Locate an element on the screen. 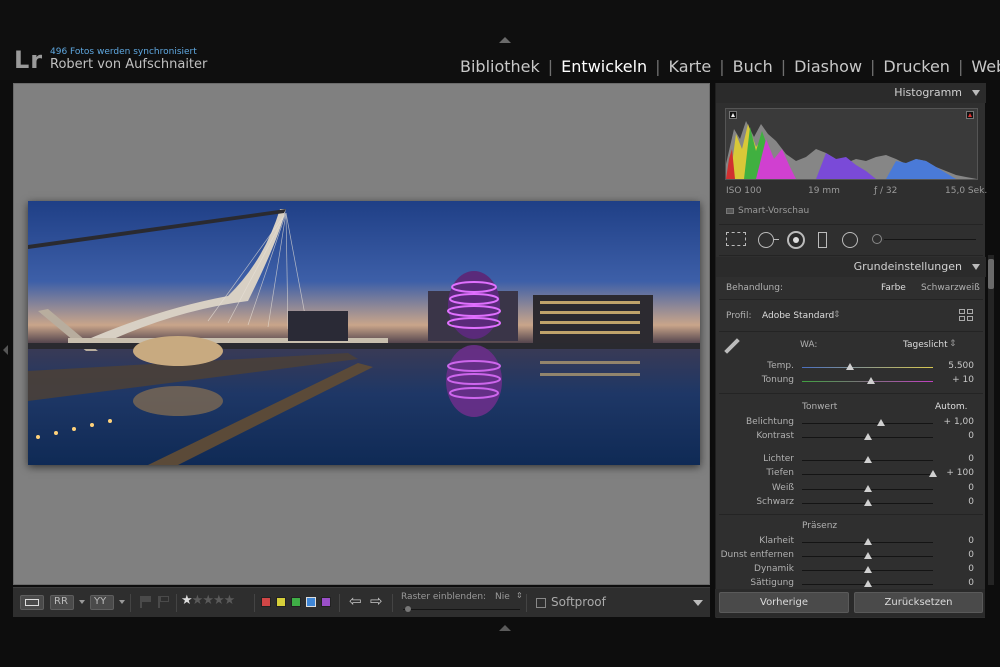 The image size is (1000, 667). arrow-right-icon: ⇨ is located at coordinates (376, 601).